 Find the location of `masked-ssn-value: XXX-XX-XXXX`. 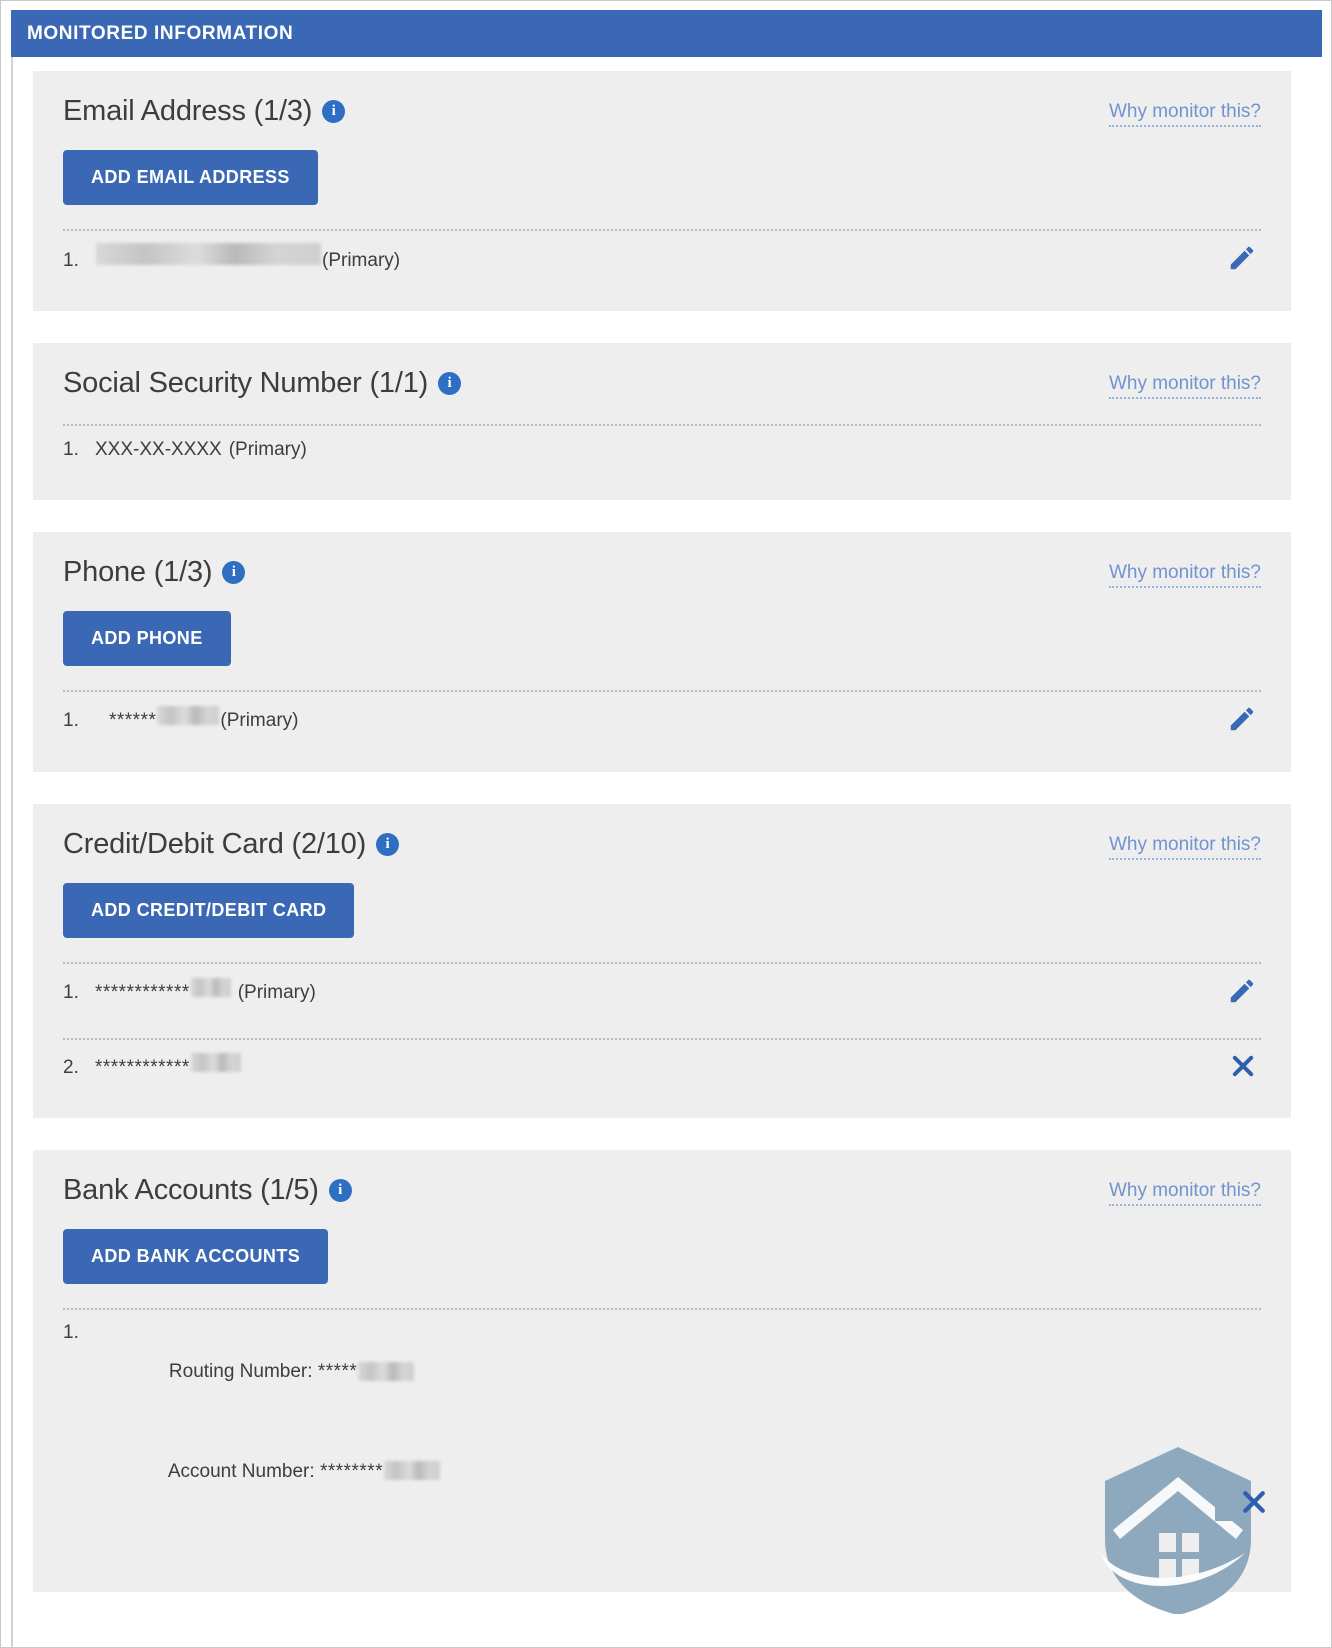

masked-ssn-value: XXX-XX-XXXX is located at coordinates (158, 449).